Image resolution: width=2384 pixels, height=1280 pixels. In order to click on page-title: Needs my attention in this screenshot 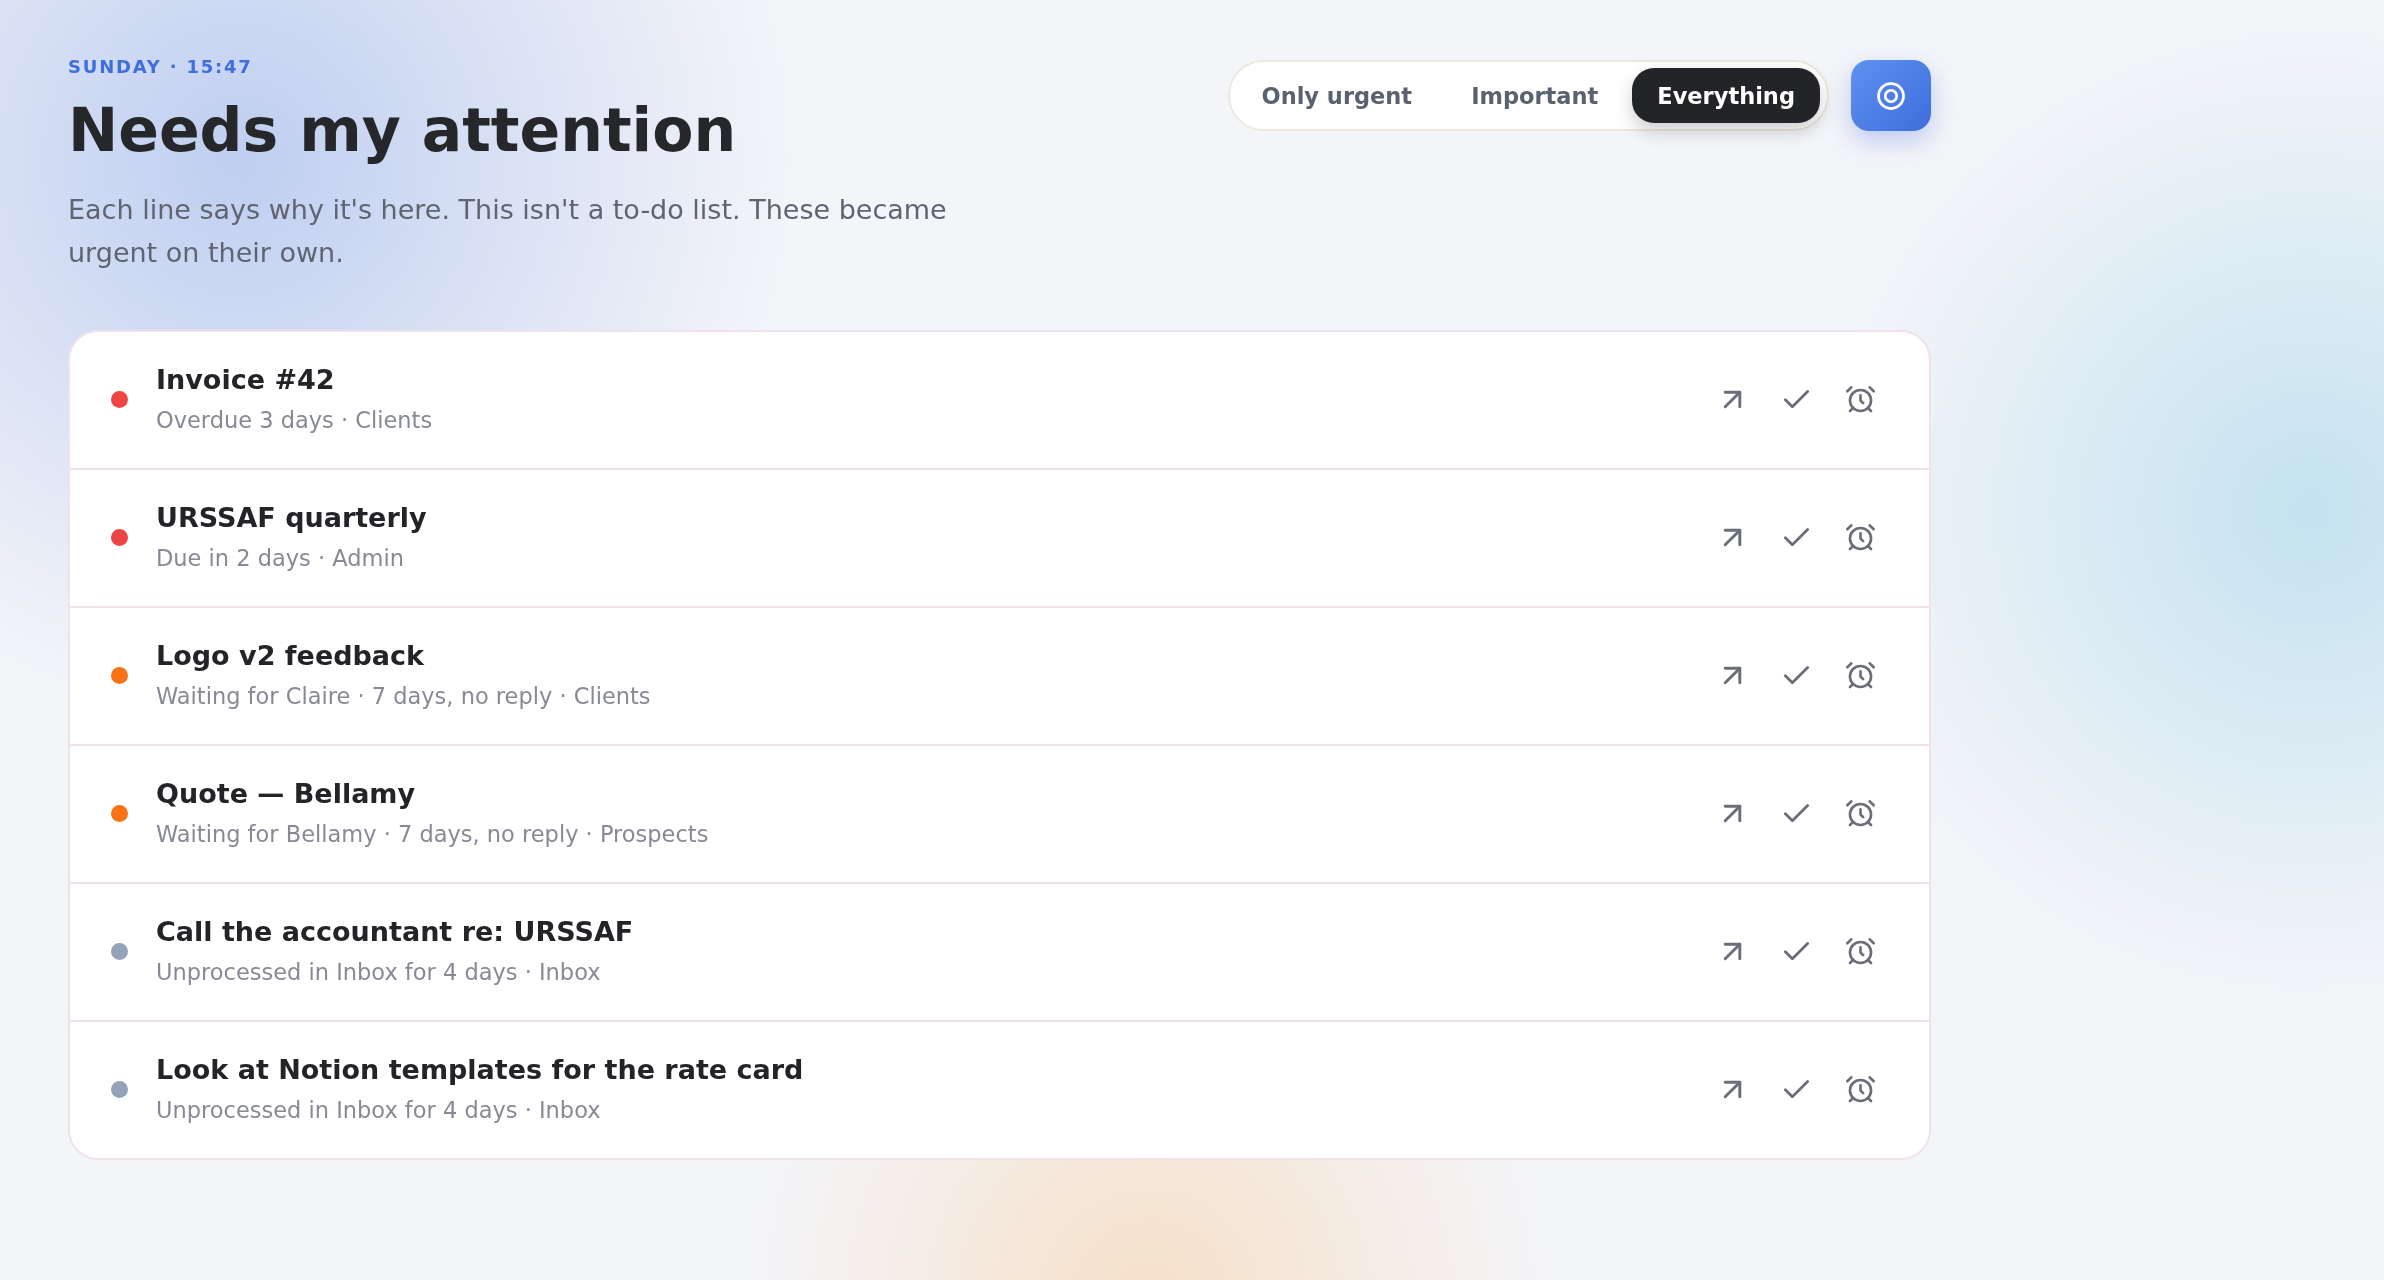, I will do `click(403, 130)`.